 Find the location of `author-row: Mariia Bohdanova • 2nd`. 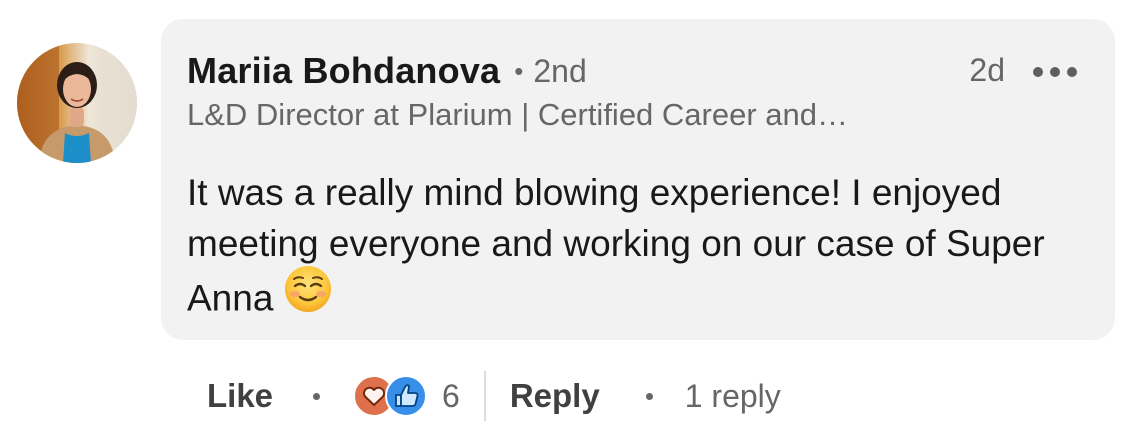

author-row: Mariia Bohdanova • 2nd is located at coordinates (387, 71).